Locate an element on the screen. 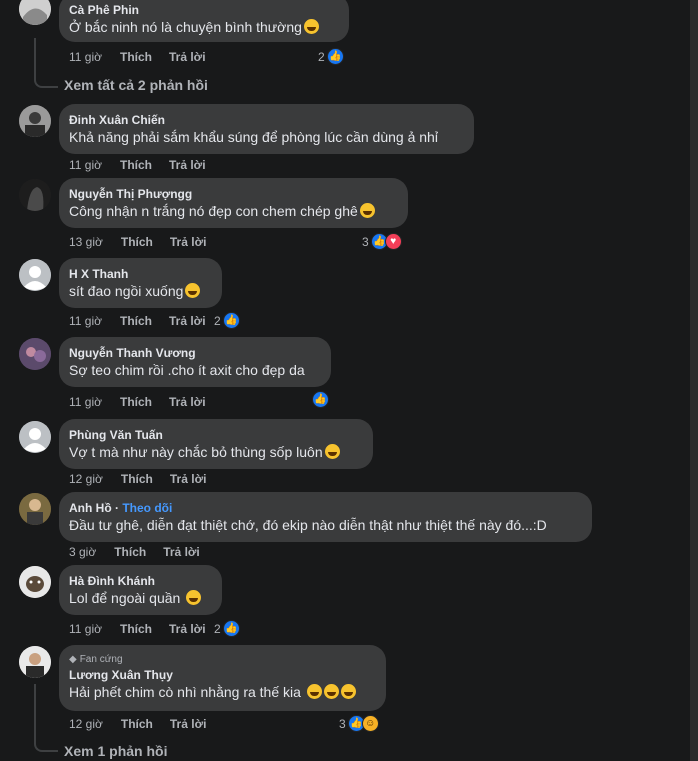  view-replies-link: Xem tất cả 2 phản hồi is located at coordinates (136, 85).